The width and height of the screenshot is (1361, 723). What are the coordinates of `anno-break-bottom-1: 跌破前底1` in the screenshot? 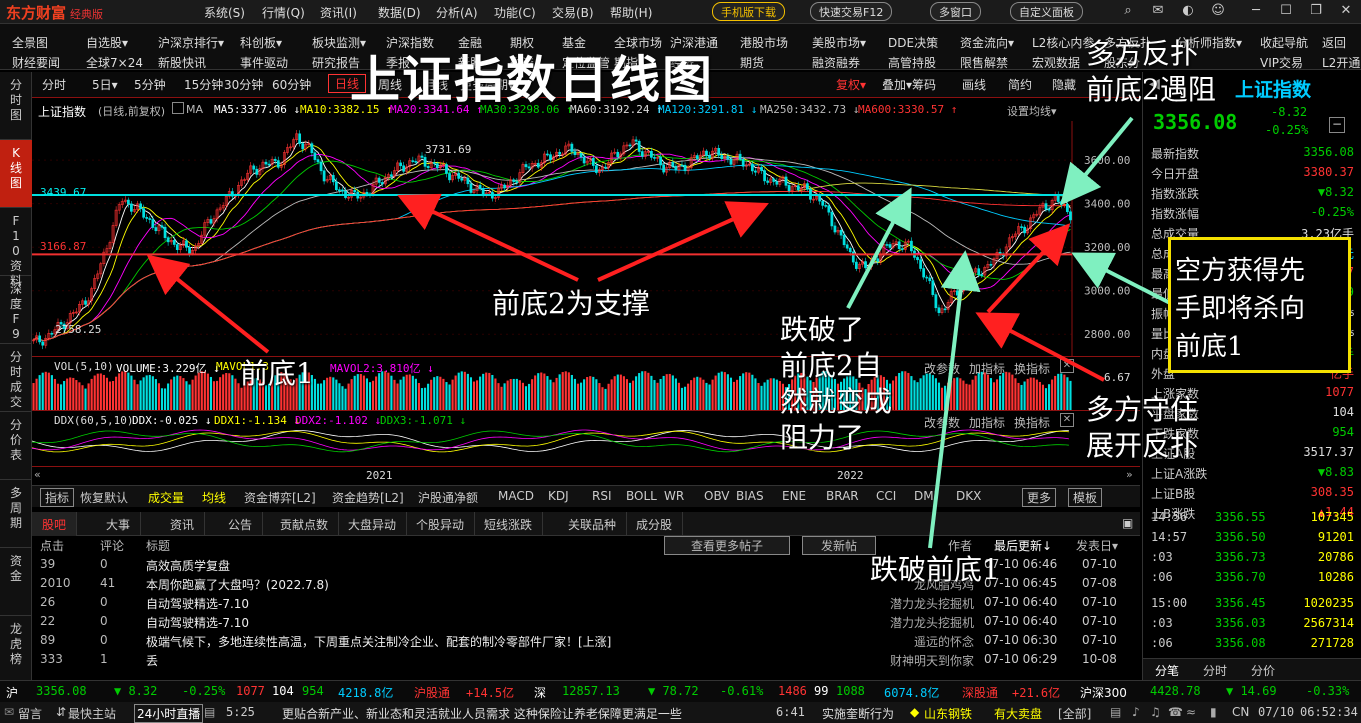 It's located at (935, 569).